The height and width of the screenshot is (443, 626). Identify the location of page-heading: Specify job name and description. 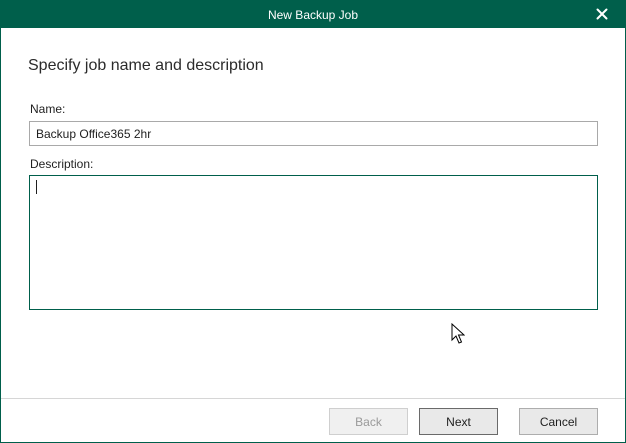
(146, 65).